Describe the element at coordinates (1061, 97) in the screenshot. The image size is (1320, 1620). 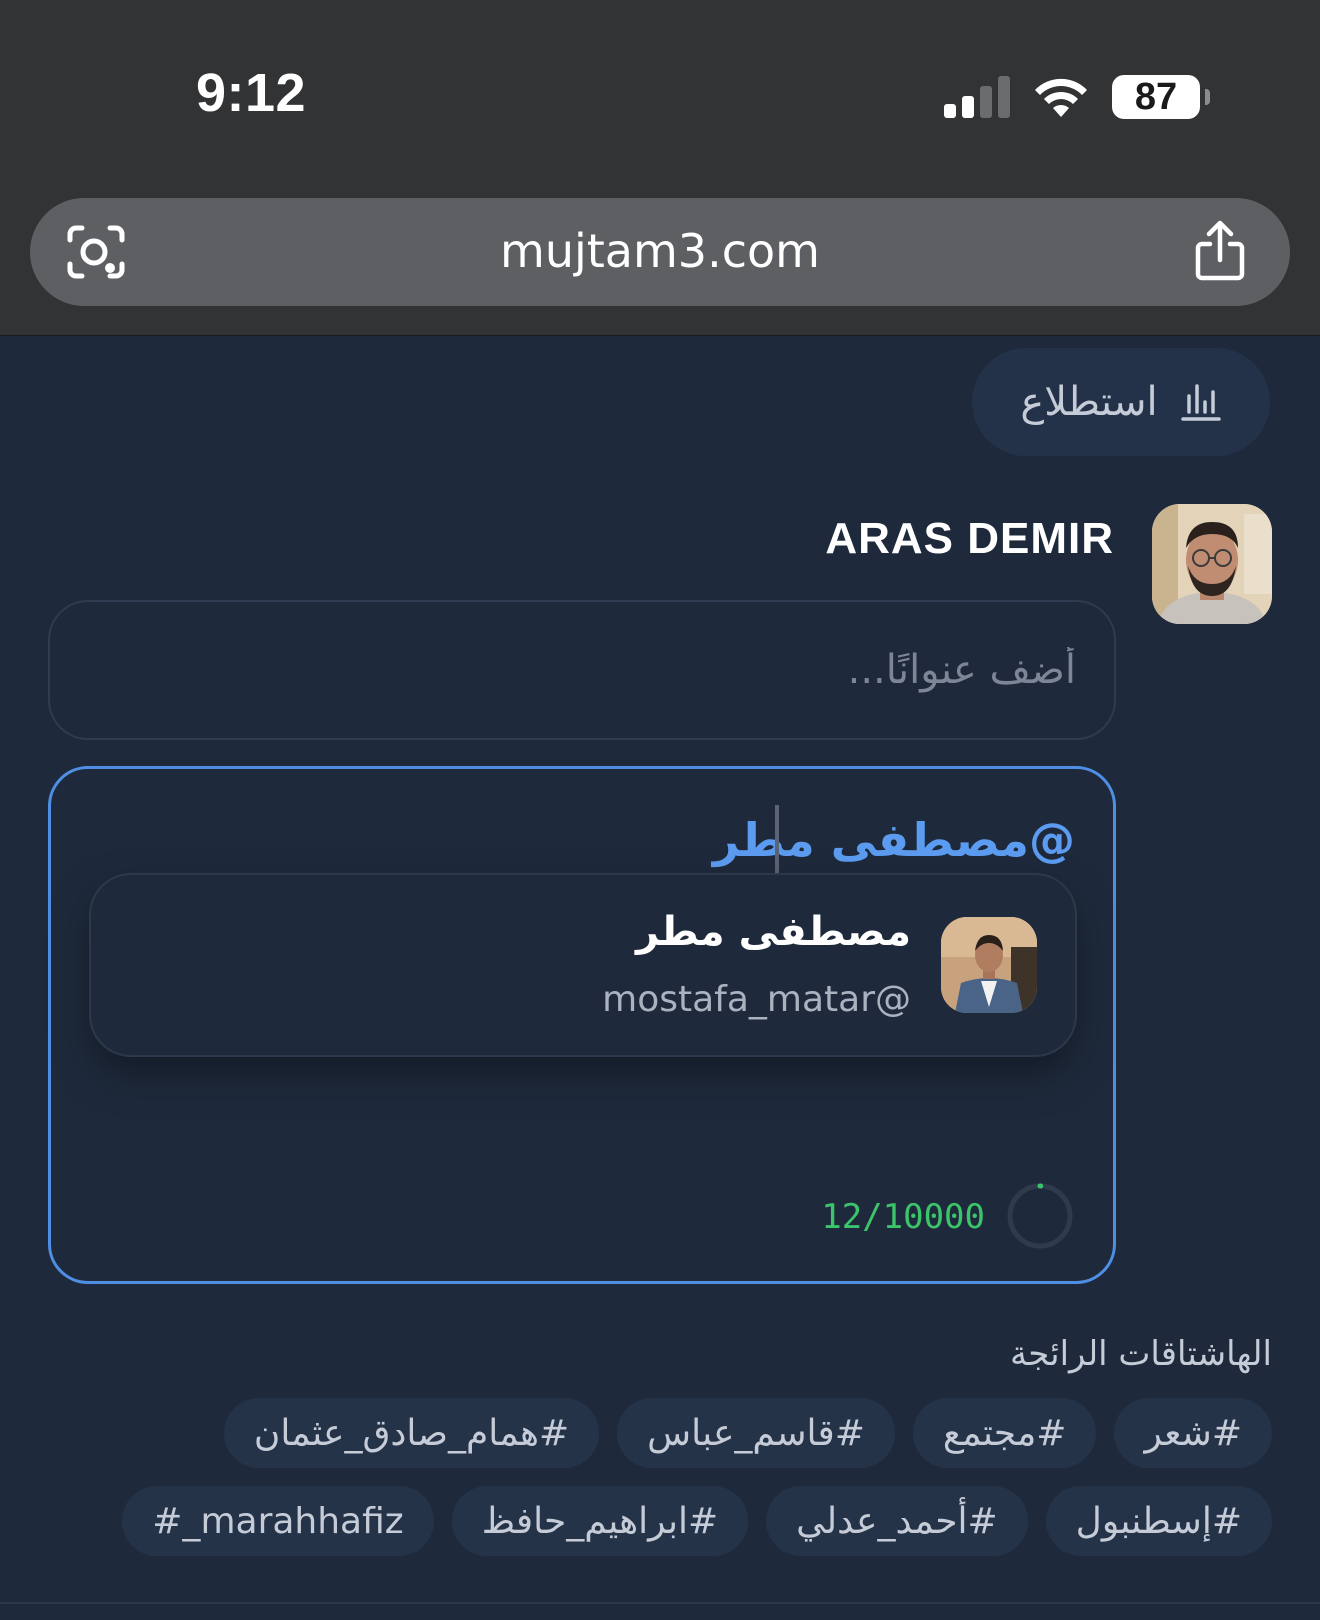
I see `wifi-icon` at that location.